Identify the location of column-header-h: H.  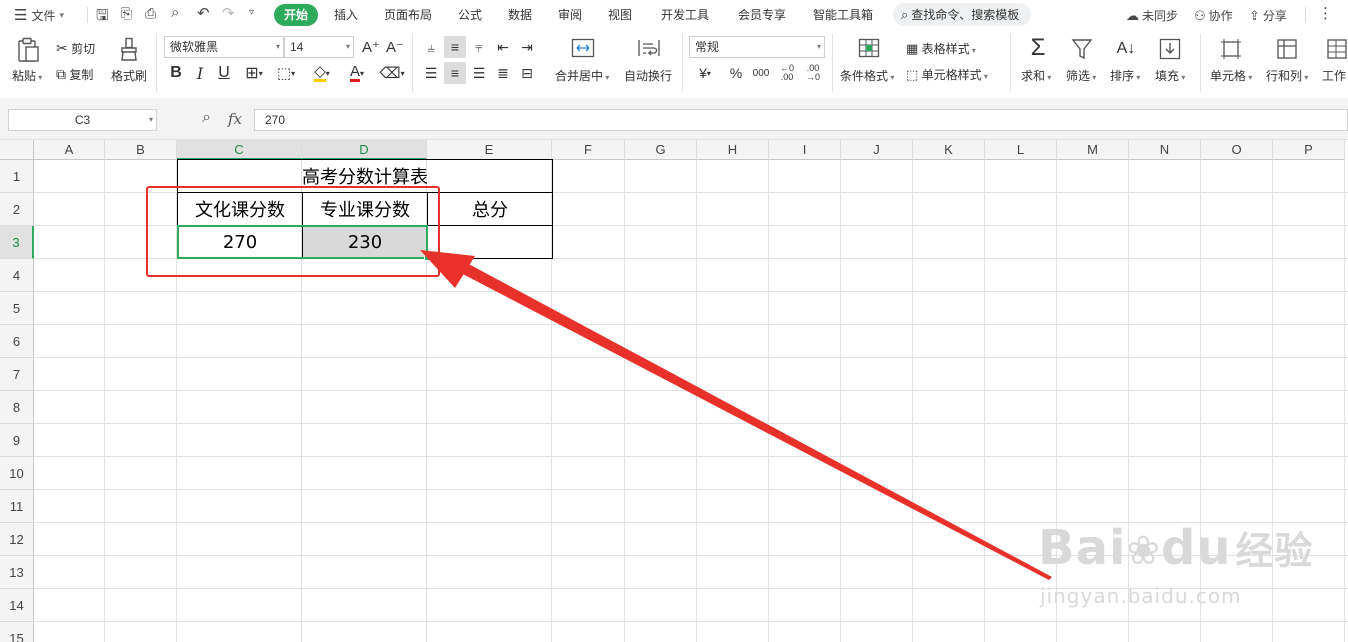
(733, 150).